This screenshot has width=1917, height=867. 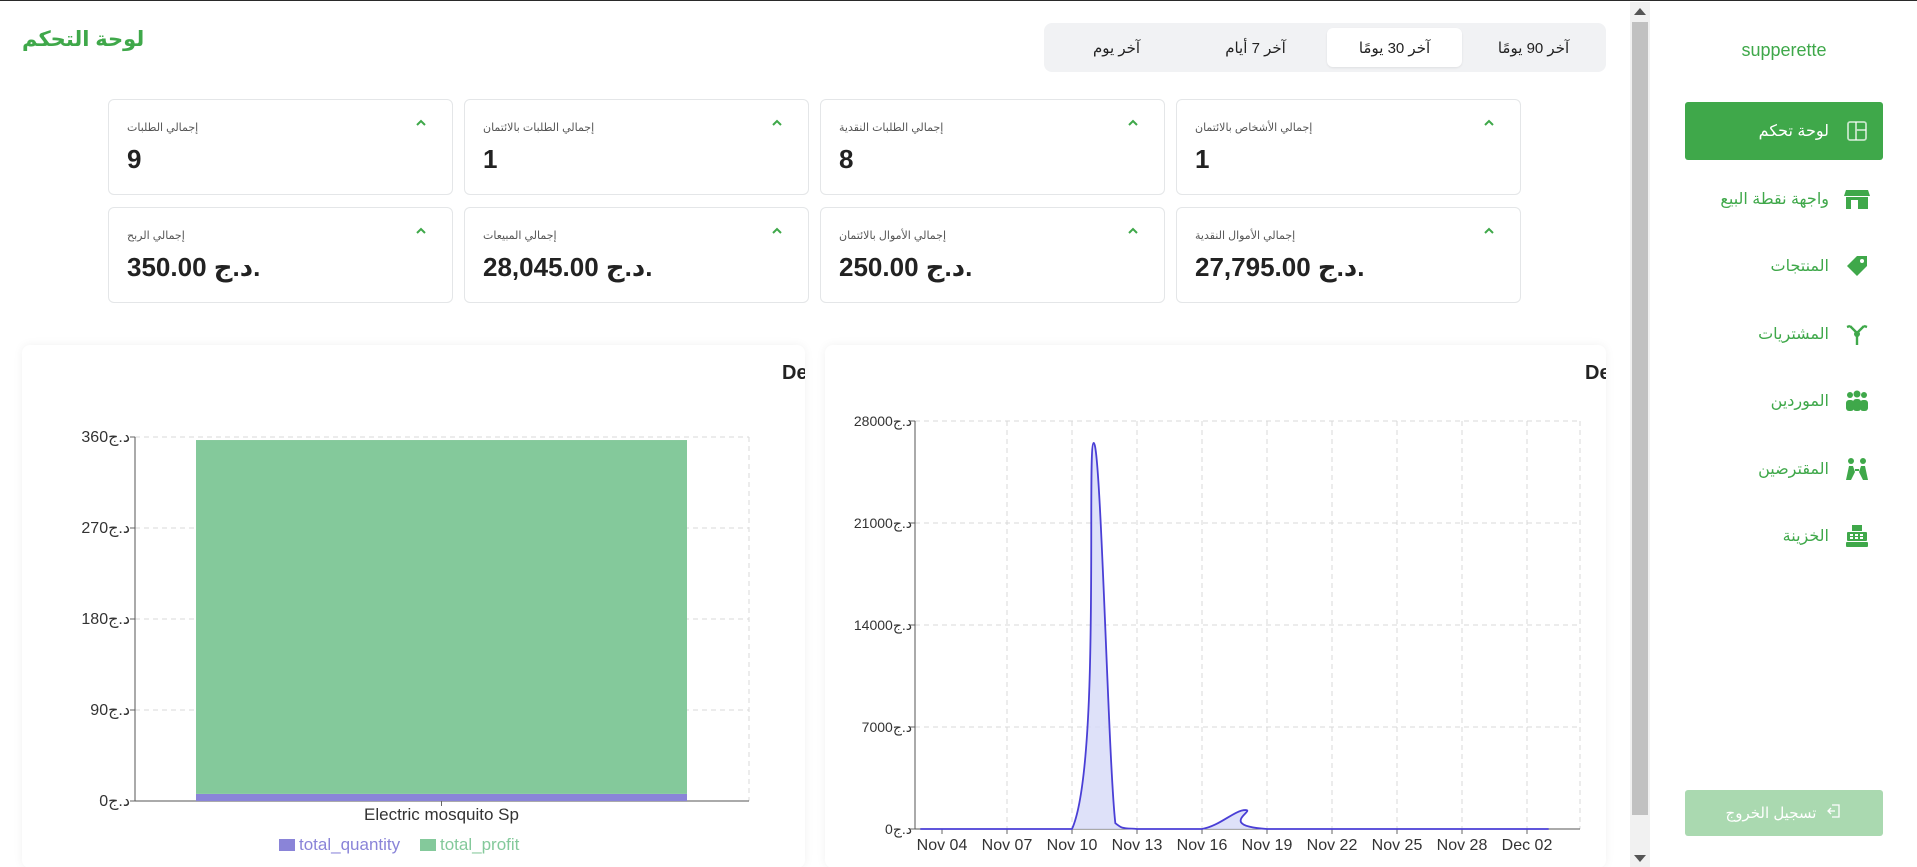 What do you see at coordinates (1640, 418) in the screenshot?
I see `scroll-thumb` at bounding box center [1640, 418].